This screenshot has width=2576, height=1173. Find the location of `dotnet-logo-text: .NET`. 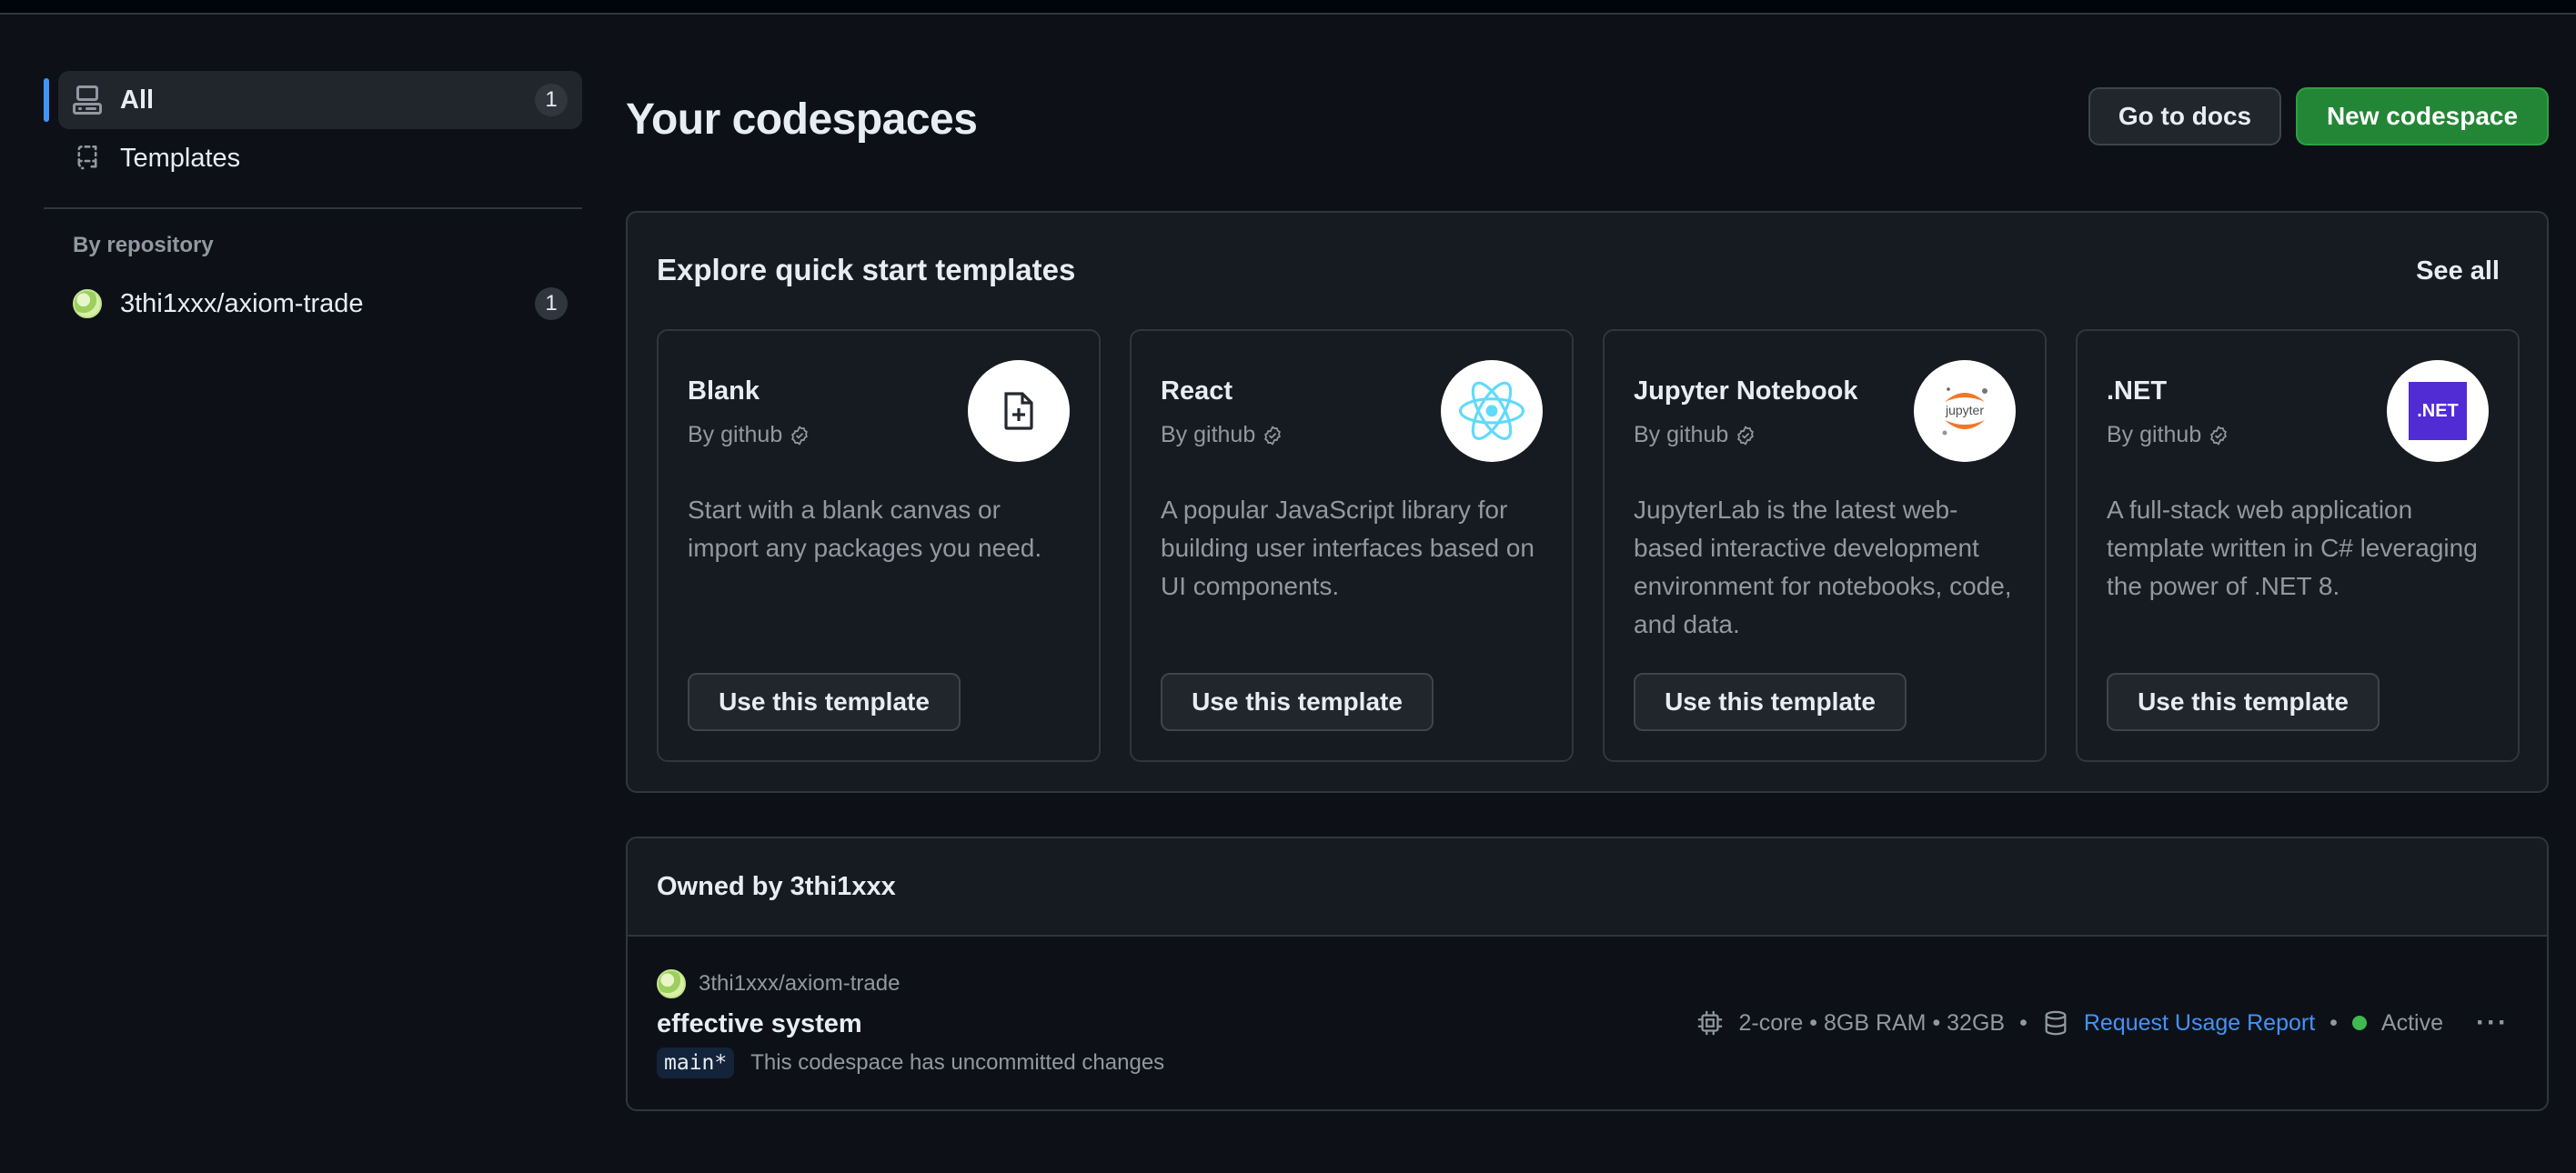

dotnet-logo-text: .NET is located at coordinates (2438, 411).